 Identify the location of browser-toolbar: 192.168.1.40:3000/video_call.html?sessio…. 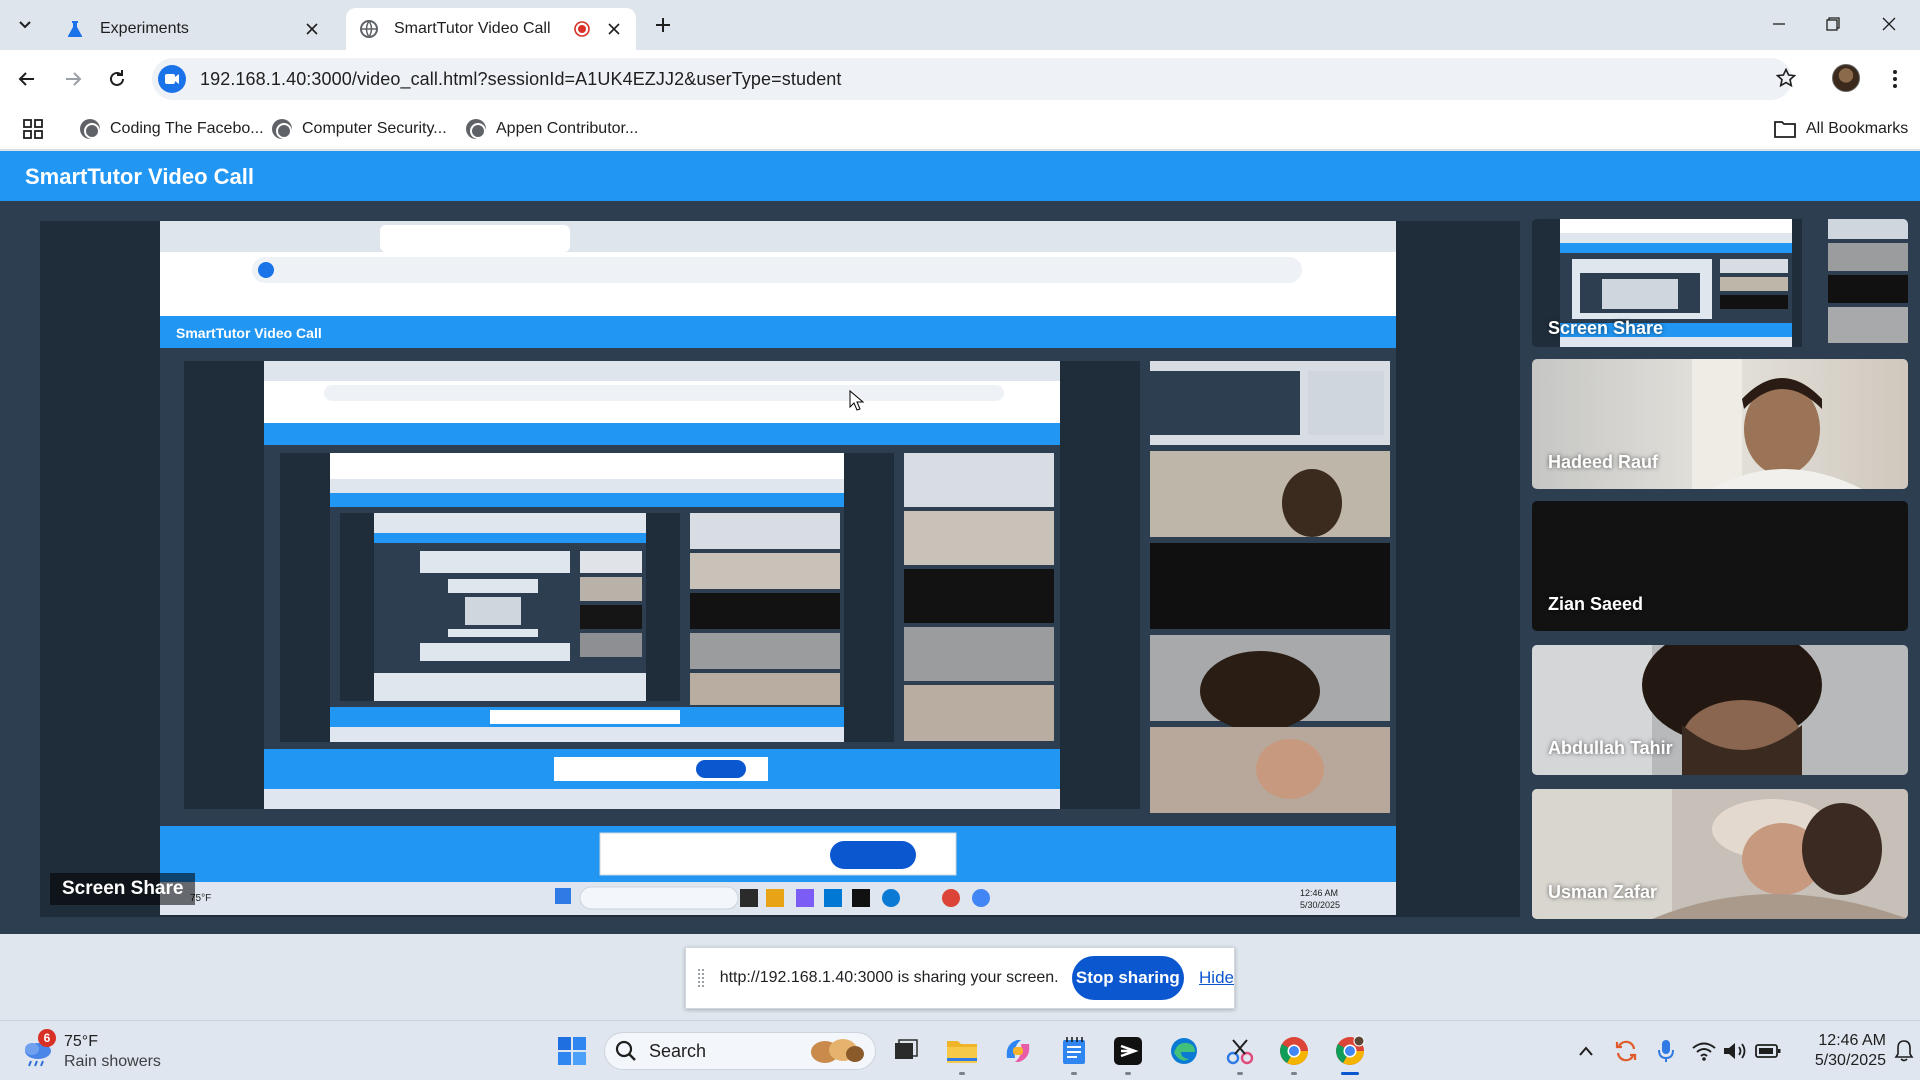
(960, 79).